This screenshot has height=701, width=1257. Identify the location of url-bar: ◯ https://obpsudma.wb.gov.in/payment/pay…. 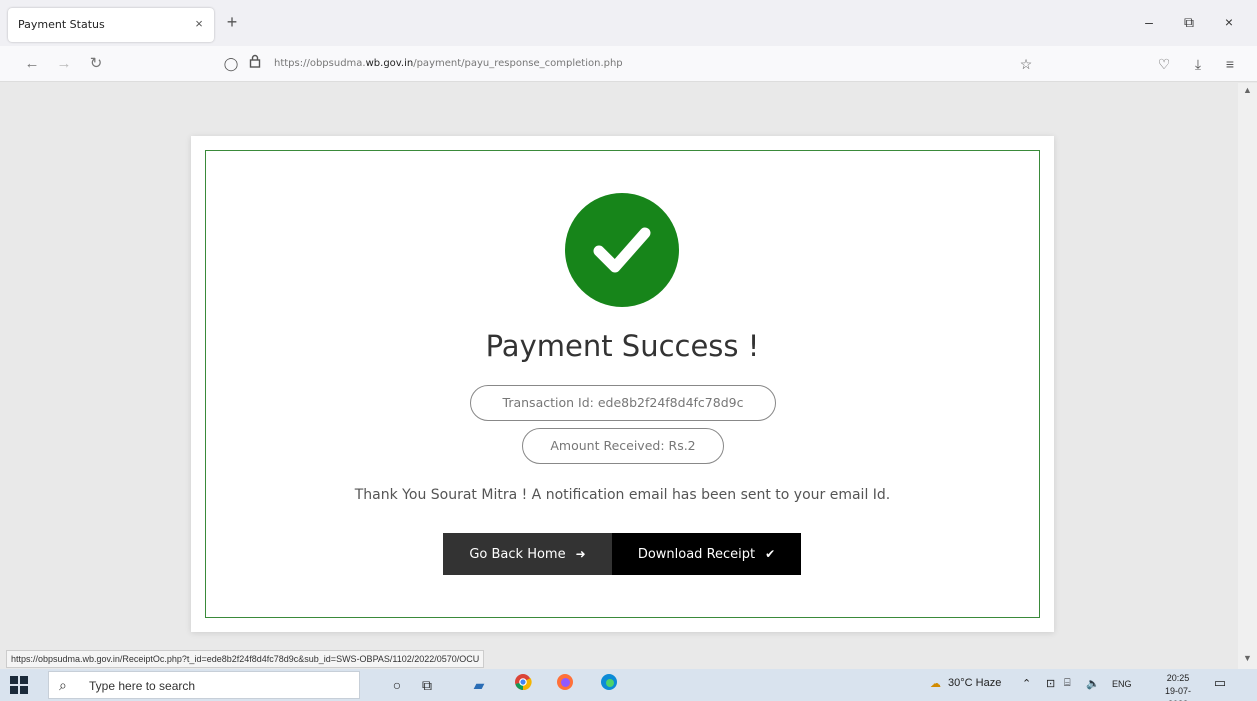
(631, 64).